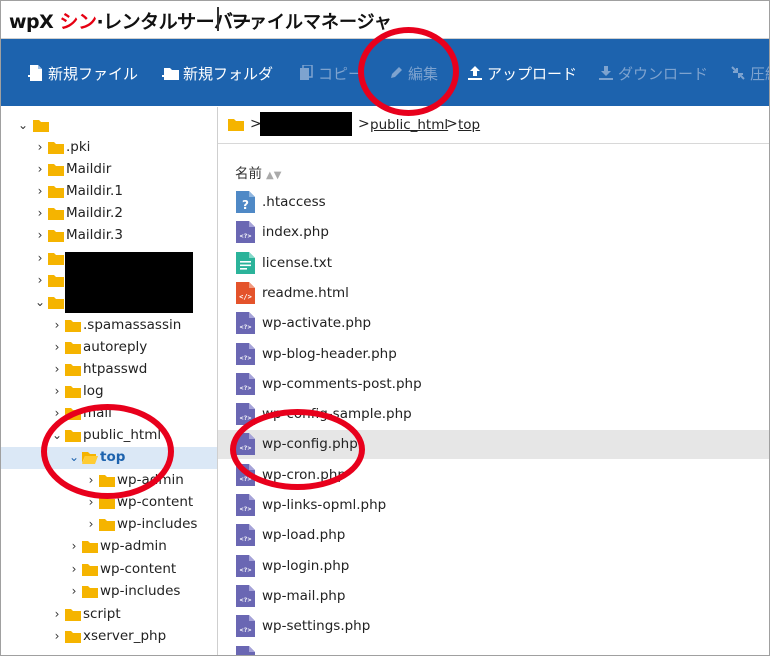 Image resolution: width=770 pixels, height=656 pixels. Describe the element at coordinates (89, 169) in the screenshot. I see `tree-item-label: Maildir` at that location.